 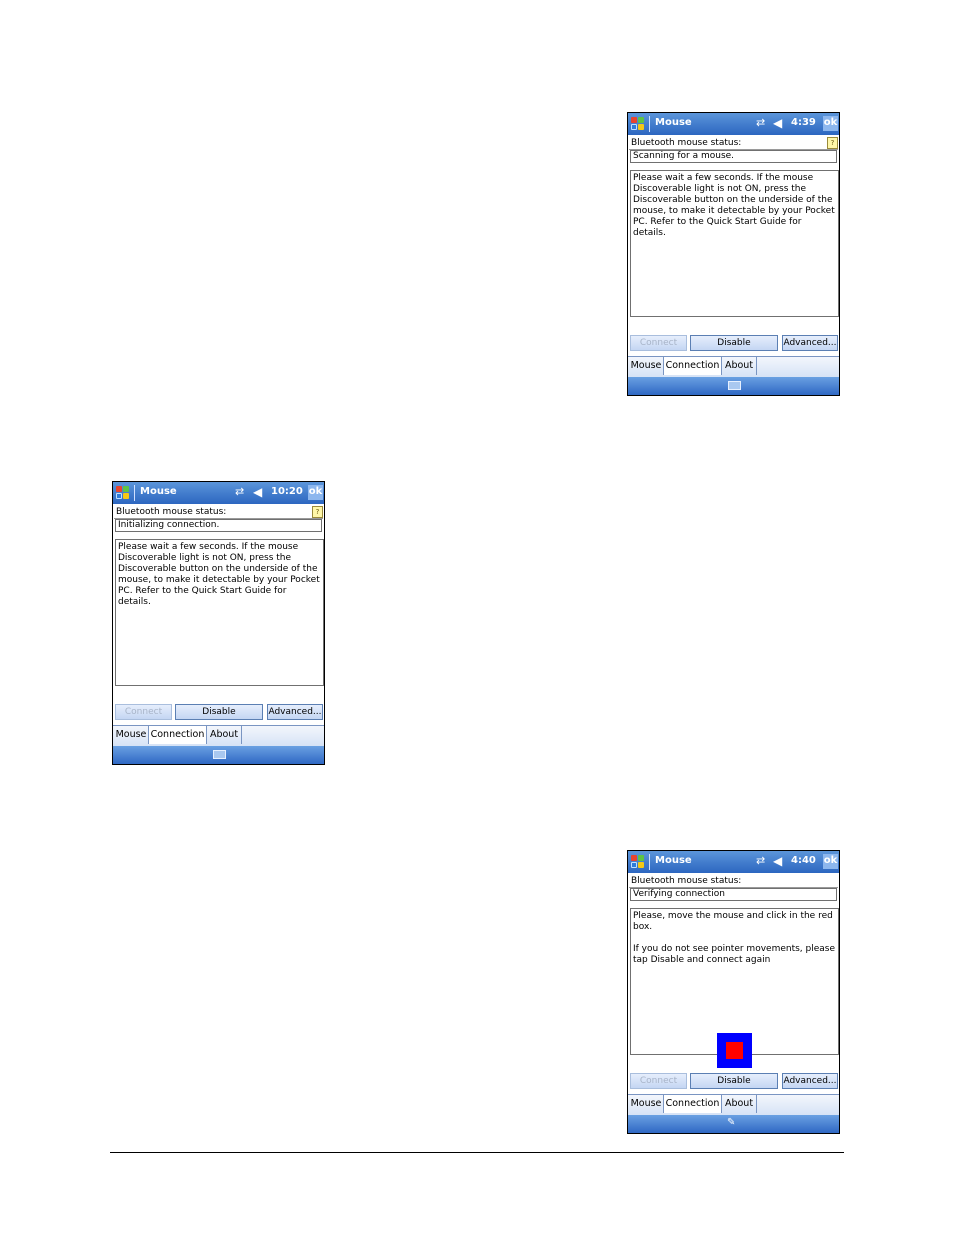 What do you see at coordinates (807, 122) in the screenshot?
I see `clock: 4:39` at bounding box center [807, 122].